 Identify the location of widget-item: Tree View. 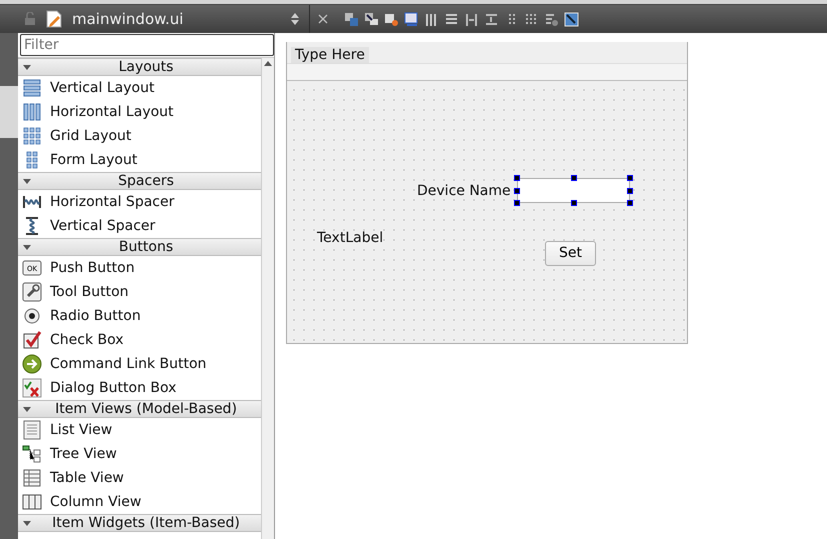
(140, 454).